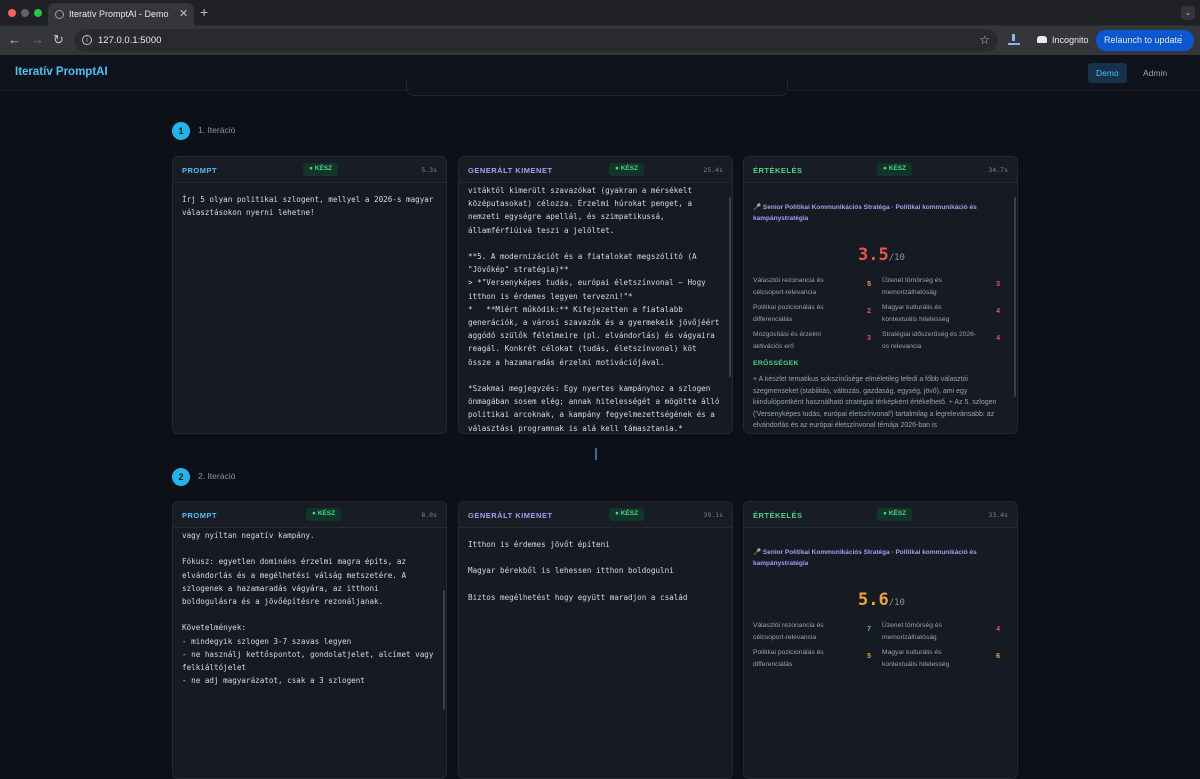 This screenshot has height=779, width=1200. Describe the element at coordinates (984, 40) in the screenshot. I see `star-icon: ☆` at that location.